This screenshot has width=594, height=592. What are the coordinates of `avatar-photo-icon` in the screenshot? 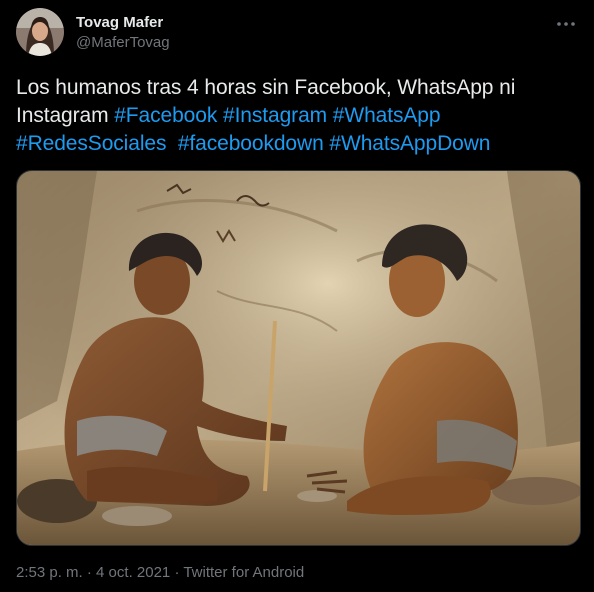 It's located at (40, 32).